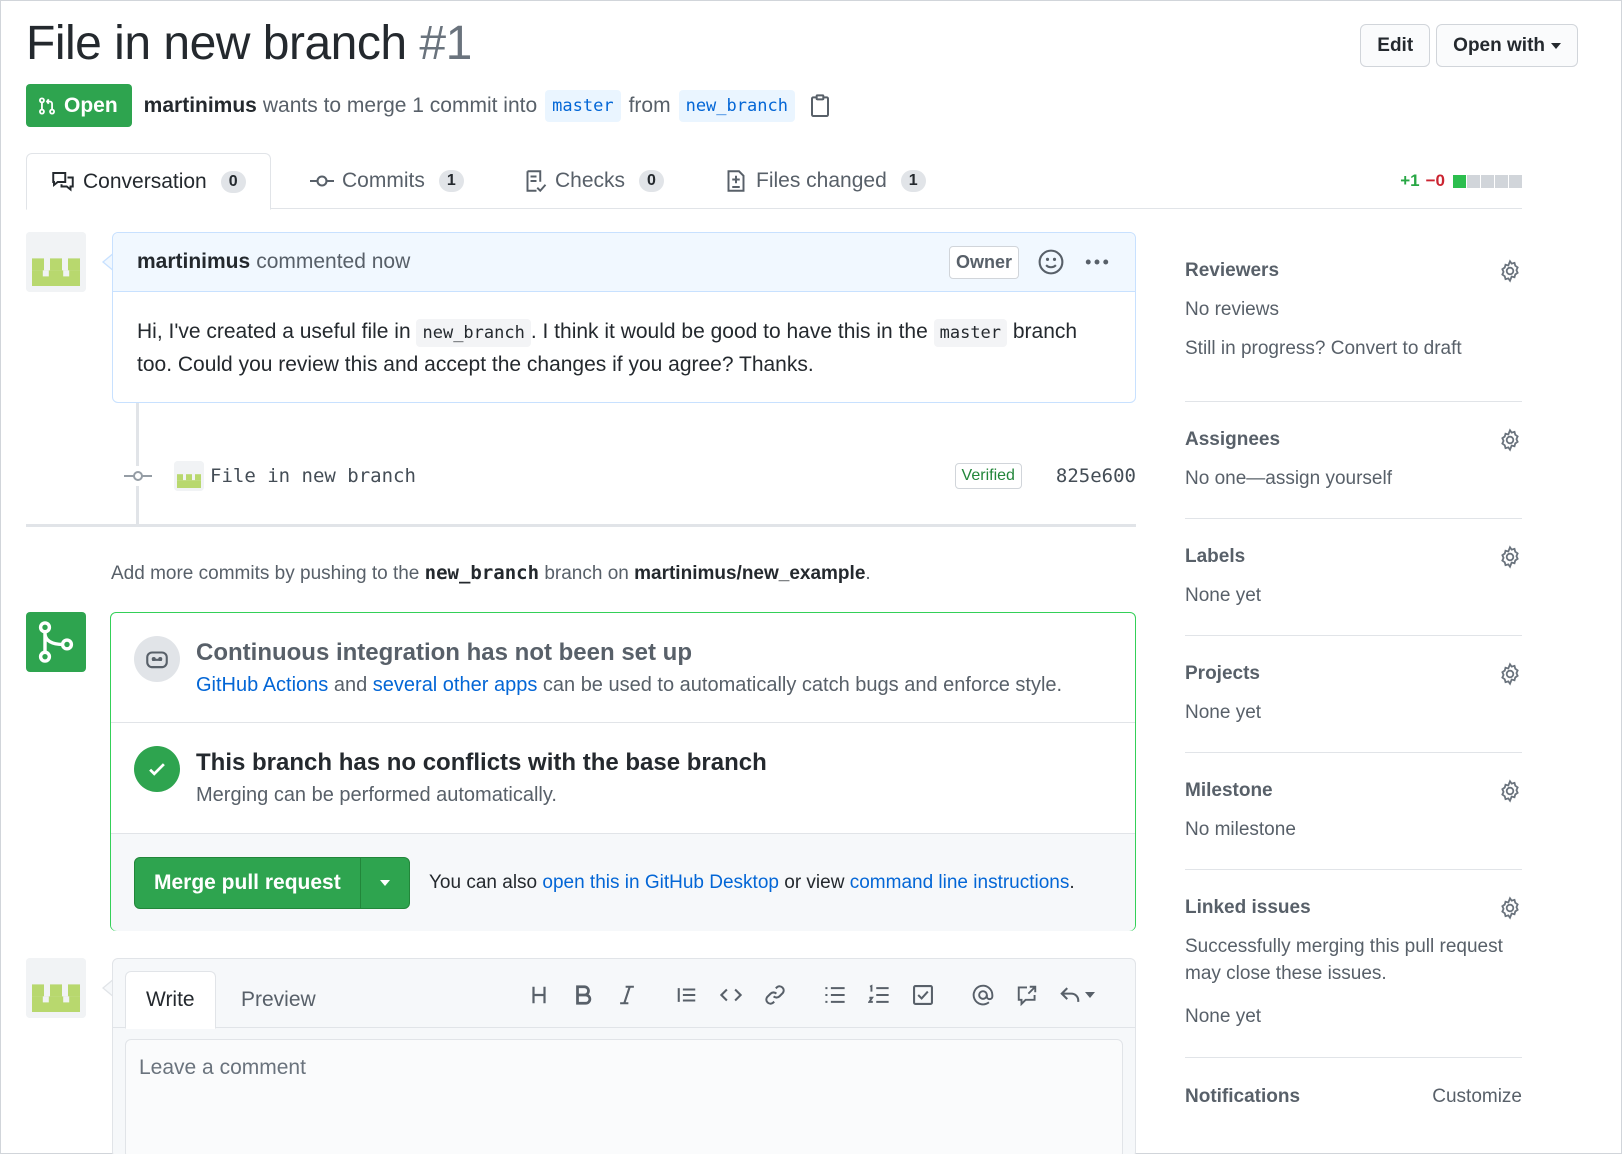 Image resolution: width=1622 pixels, height=1154 pixels. I want to click on push-note-text: Add more commits by pushing to the, so click(268, 573).